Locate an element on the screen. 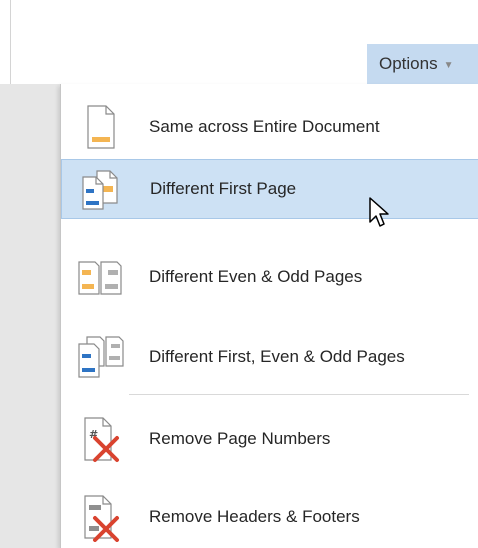  page-same-icon is located at coordinates (101, 127).